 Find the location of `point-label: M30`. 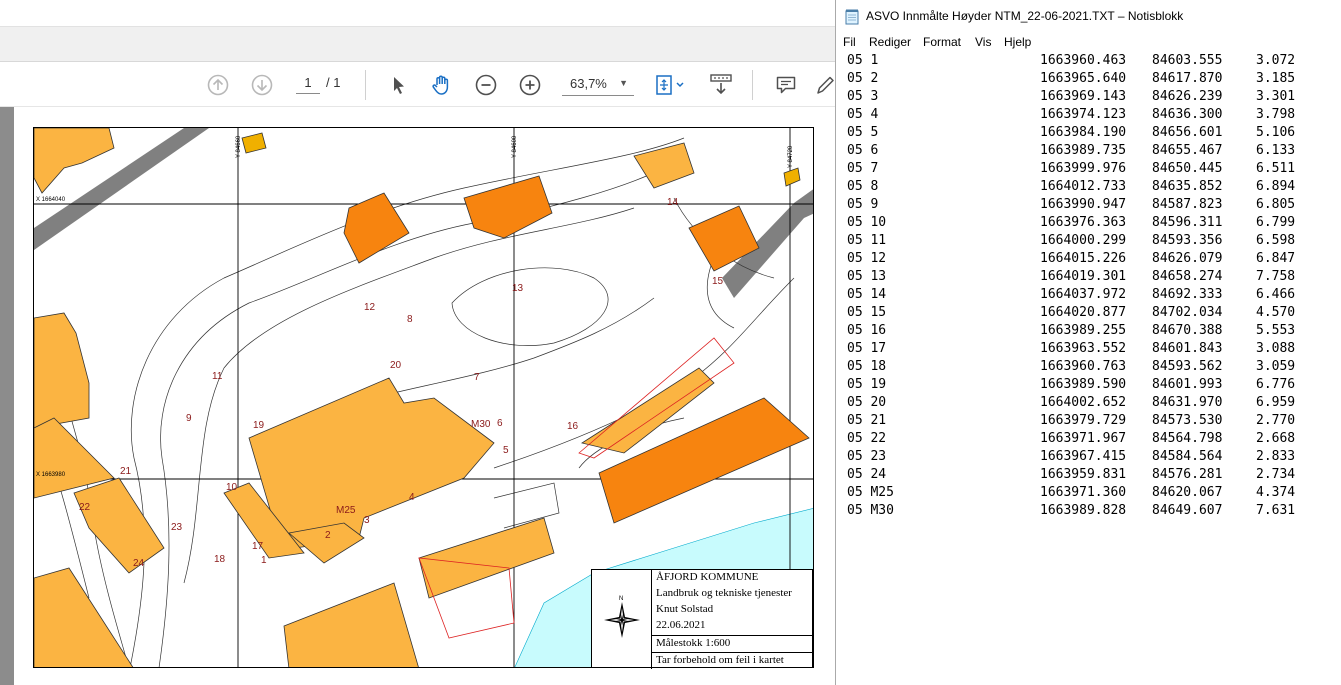

point-label: M30 is located at coordinates (481, 424).